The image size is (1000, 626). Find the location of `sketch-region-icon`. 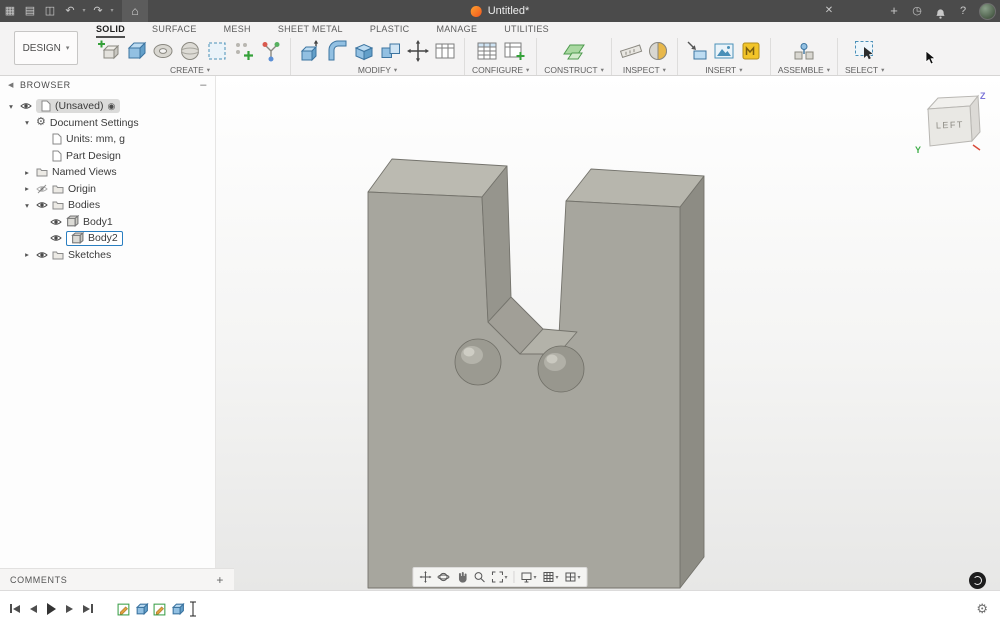

sketch-region-icon is located at coordinates (217, 51).